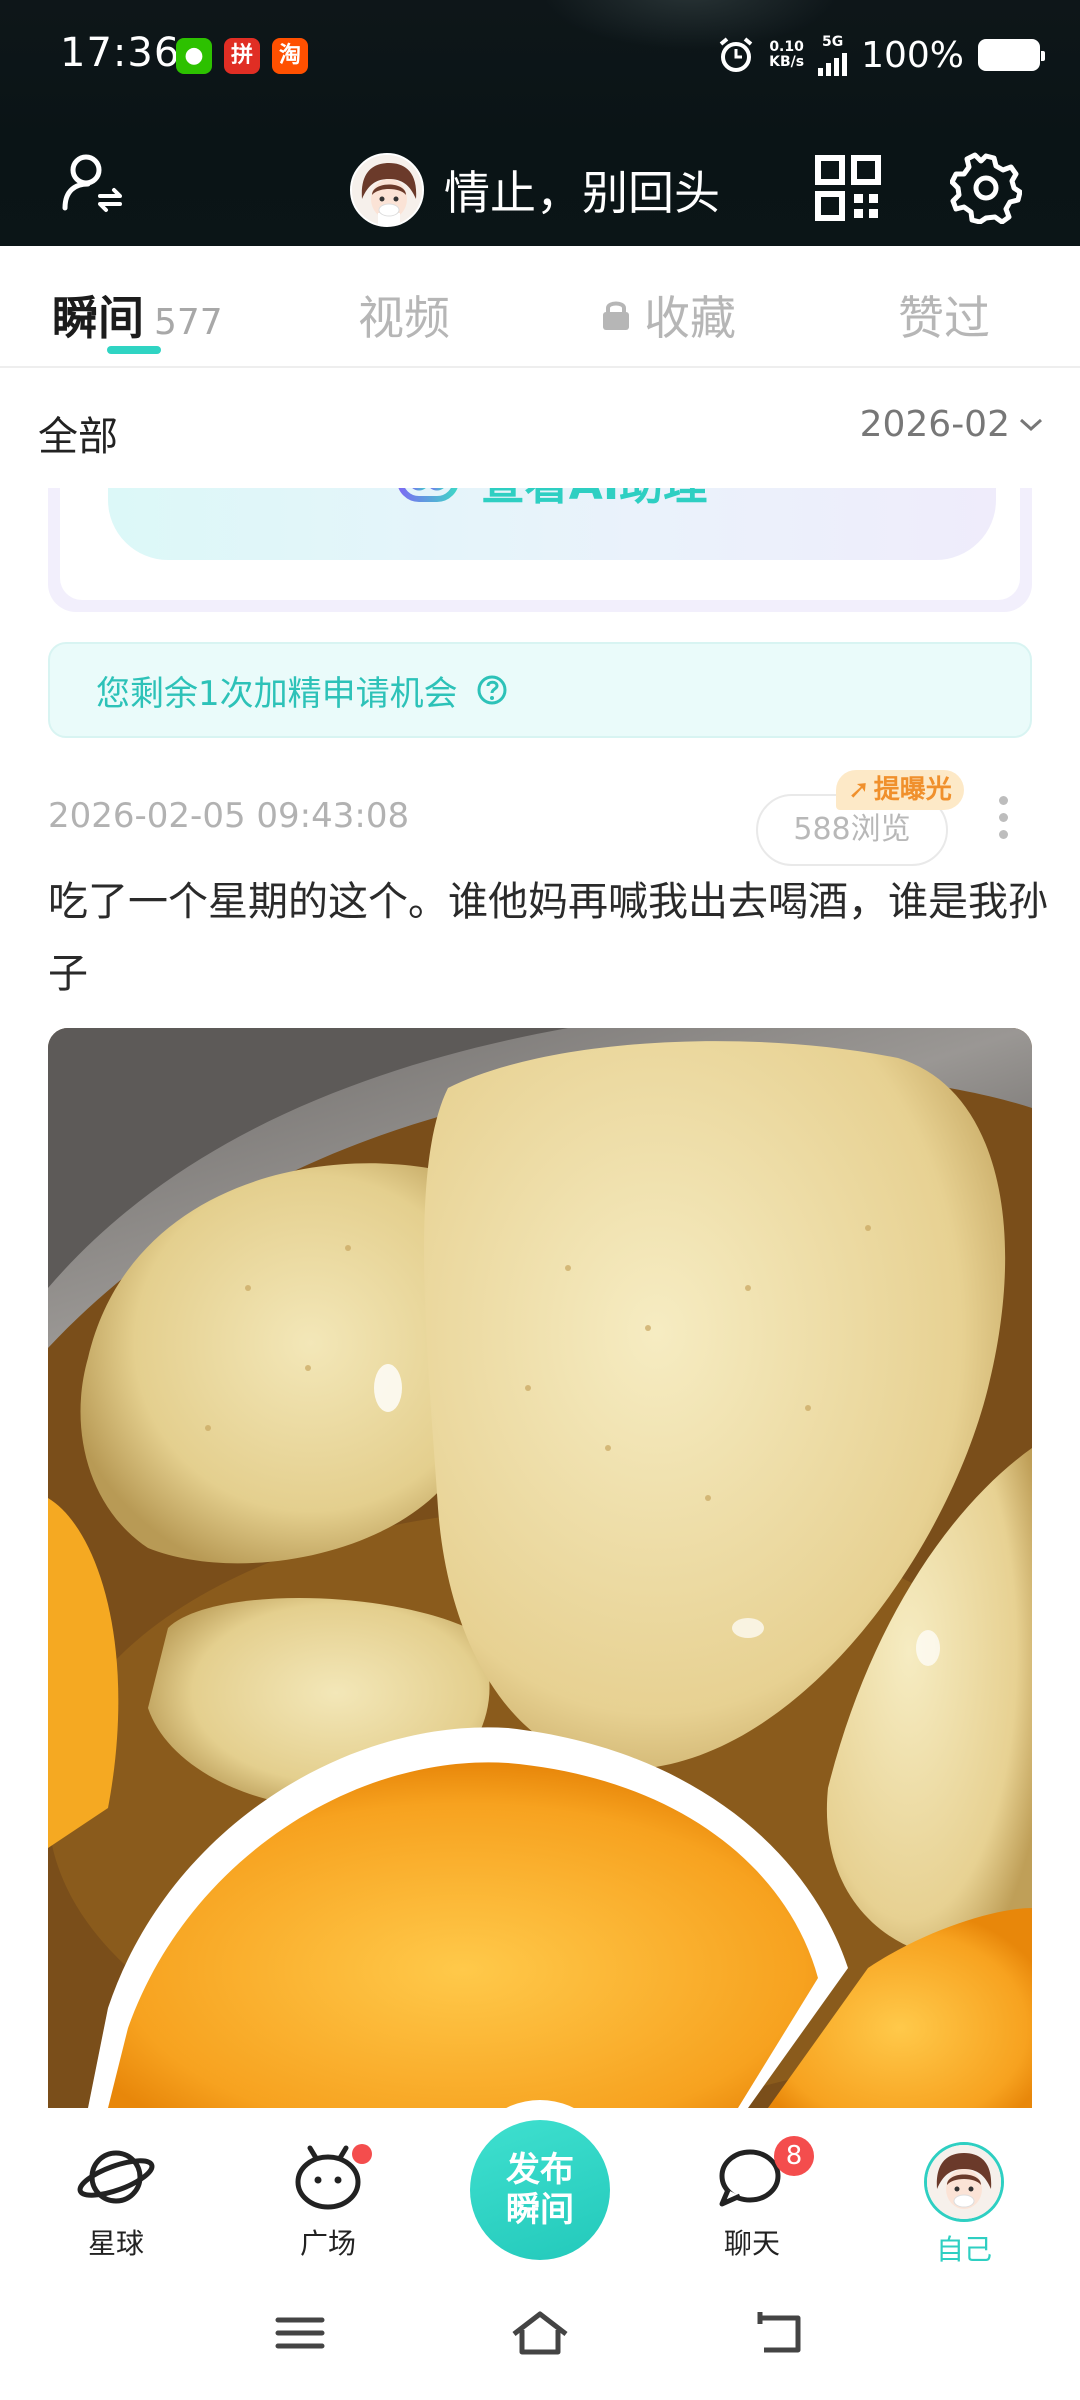 This screenshot has height=2400, width=1080. What do you see at coordinates (780, 2333) in the screenshot?
I see `back-icon` at bounding box center [780, 2333].